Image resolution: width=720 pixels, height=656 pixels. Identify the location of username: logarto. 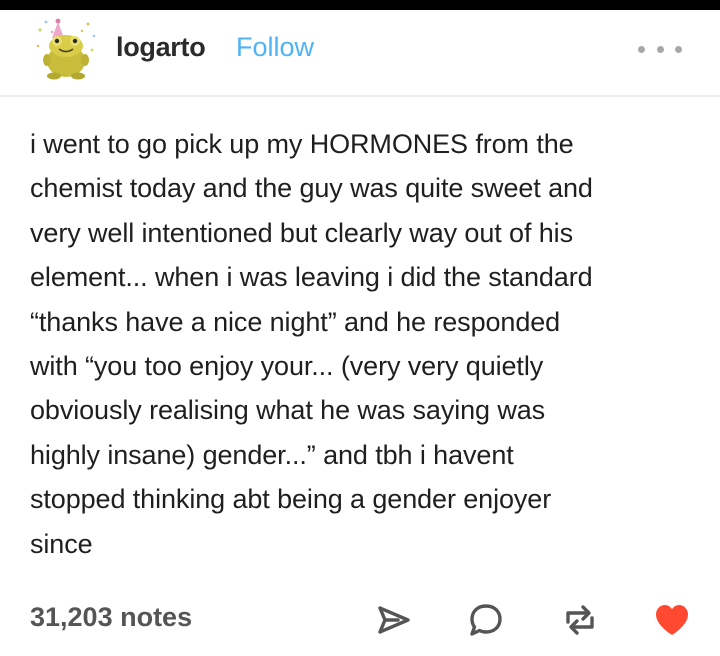
(161, 47).